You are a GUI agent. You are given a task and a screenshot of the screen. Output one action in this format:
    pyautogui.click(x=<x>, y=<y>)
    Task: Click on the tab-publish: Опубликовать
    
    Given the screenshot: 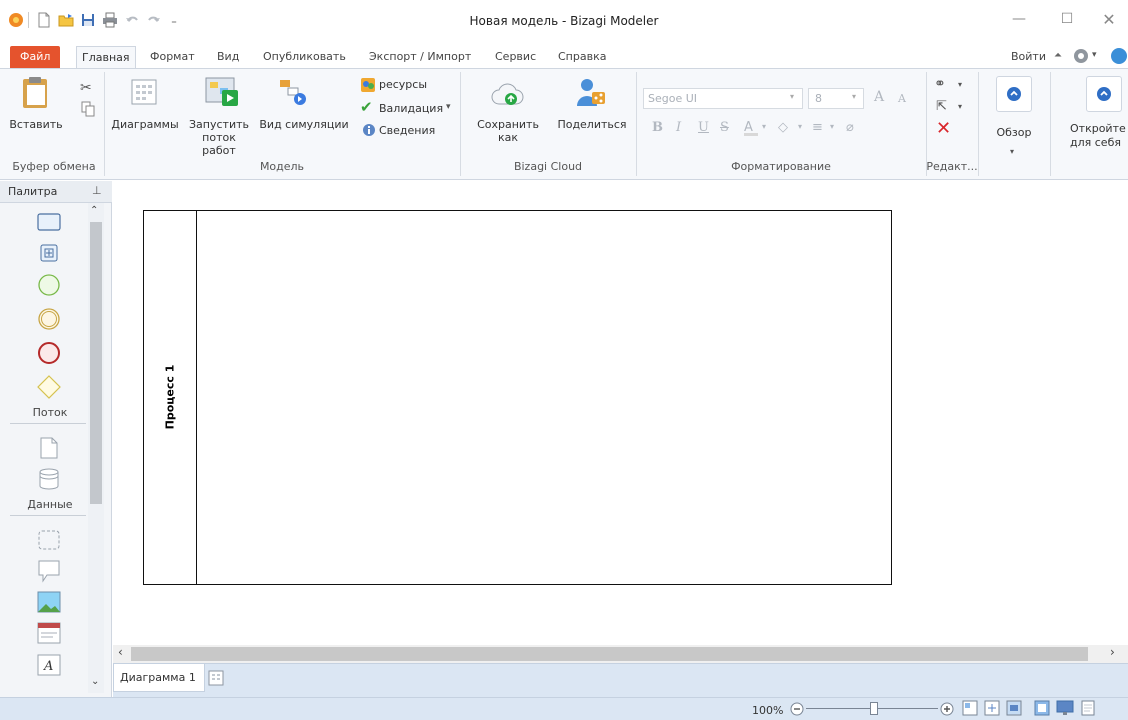 What is the action you would take?
    pyautogui.click(x=304, y=57)
    